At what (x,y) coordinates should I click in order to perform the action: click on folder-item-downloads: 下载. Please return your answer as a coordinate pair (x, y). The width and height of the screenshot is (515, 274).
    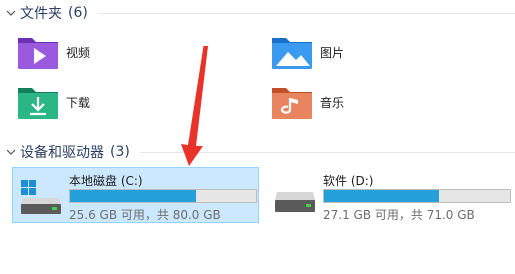
    Looking at the image, I should click on (53, 102).